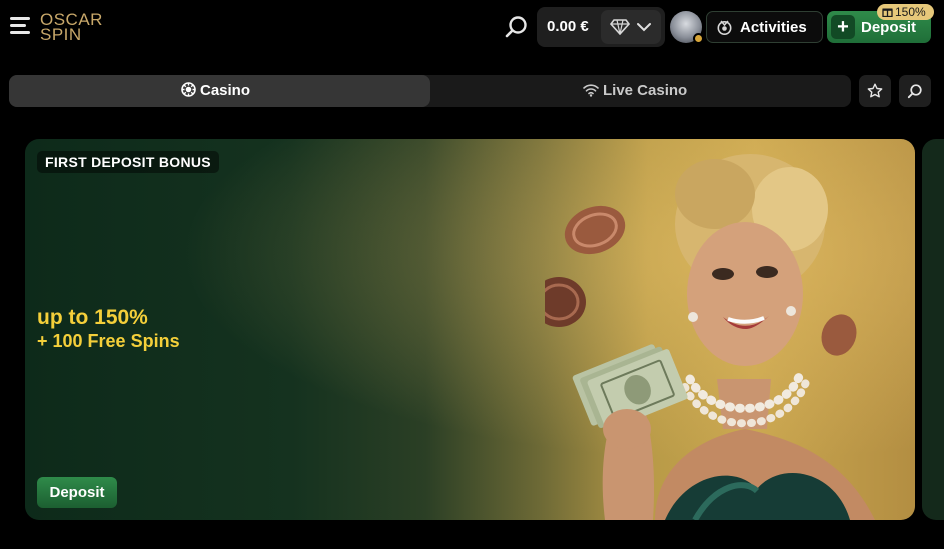  Describe the element at coordinates (108, 341) in the screenshot. I see `banner-subline: + 100 Free Spins` at that location.